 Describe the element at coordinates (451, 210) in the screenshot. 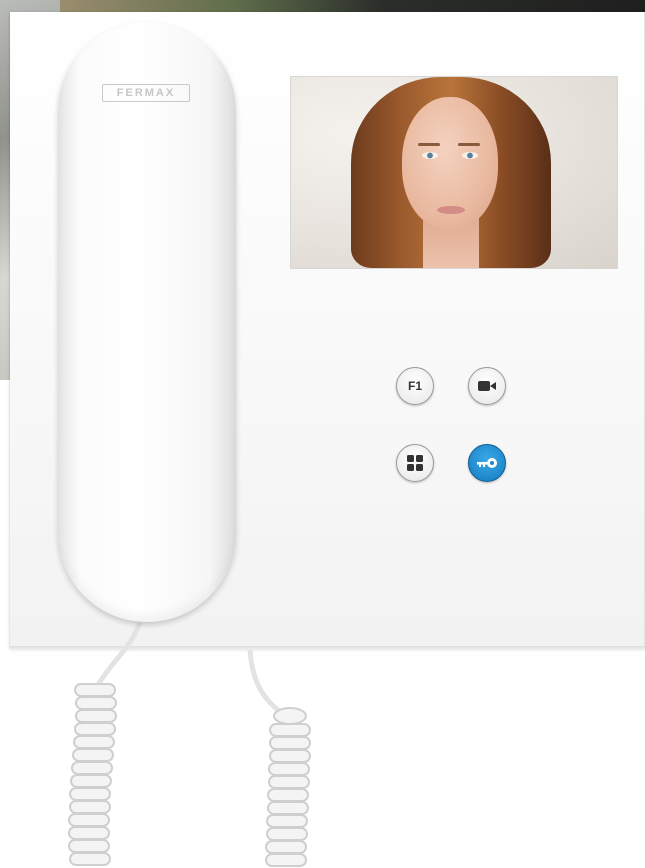

I see `visitor-lips` at that location.